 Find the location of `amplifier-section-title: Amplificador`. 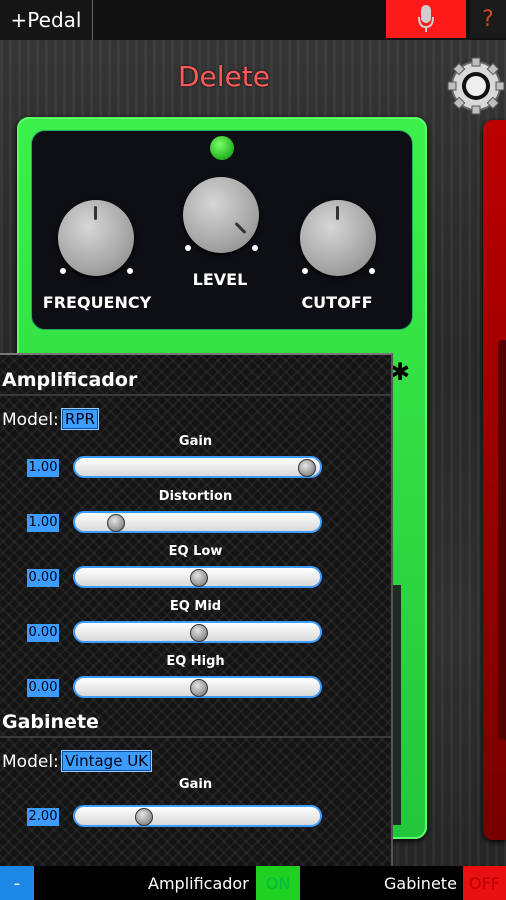

amplifier-section-title: Amplificador is located at coordinates (70, 380).